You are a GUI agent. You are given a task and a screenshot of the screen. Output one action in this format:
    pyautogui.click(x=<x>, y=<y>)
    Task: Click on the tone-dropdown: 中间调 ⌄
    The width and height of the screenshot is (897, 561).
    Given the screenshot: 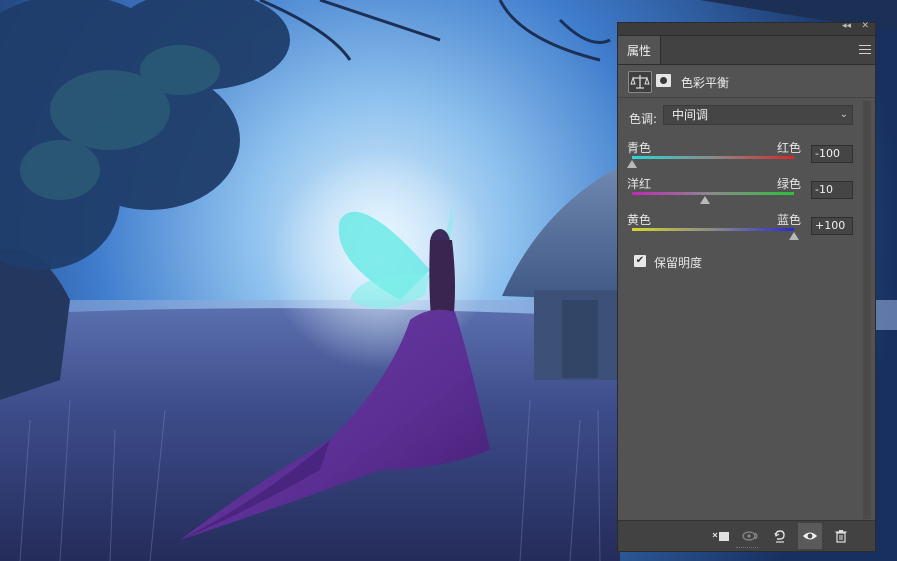 What is the action you would take?
    pyautogui.click(x=758, y=115)
    